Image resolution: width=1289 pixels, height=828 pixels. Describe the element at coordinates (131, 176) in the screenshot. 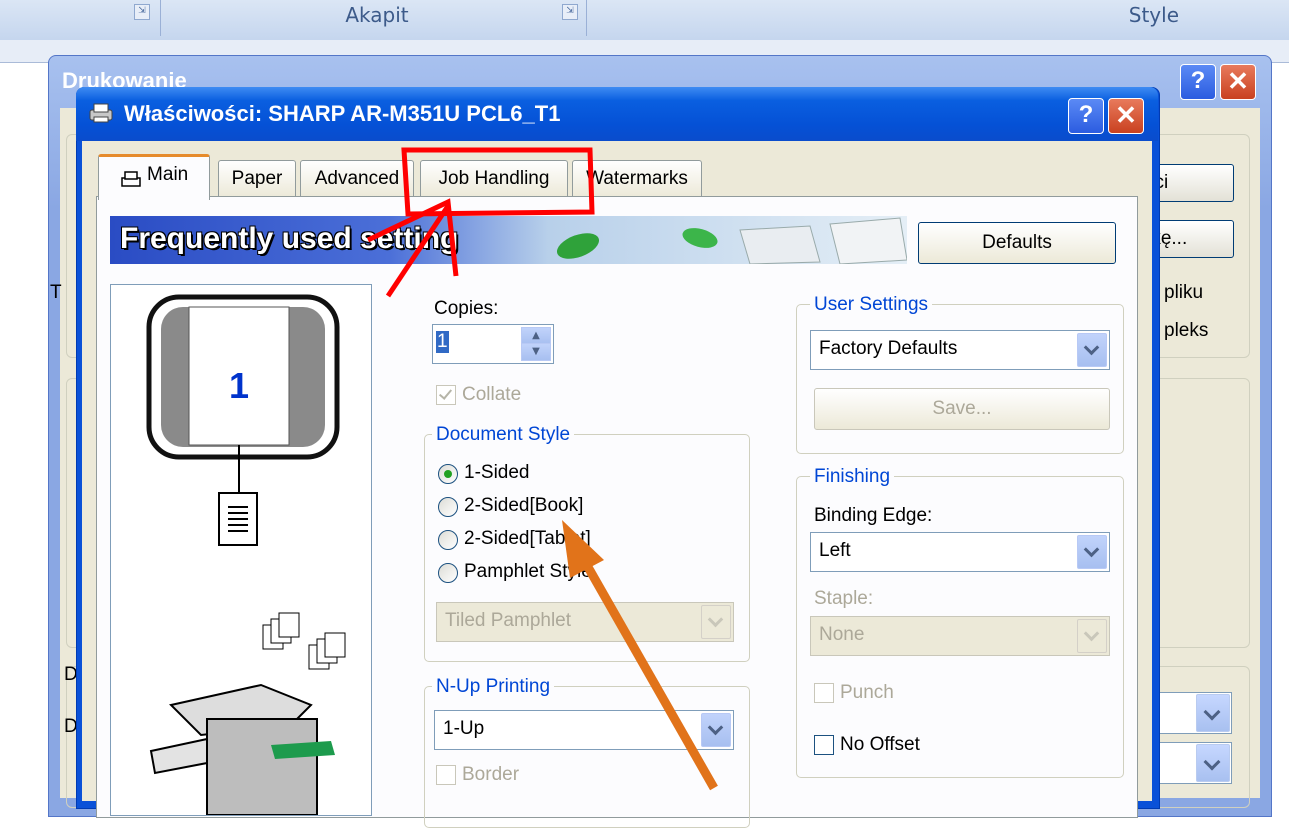

I see `printer-tab-icon` at that location.